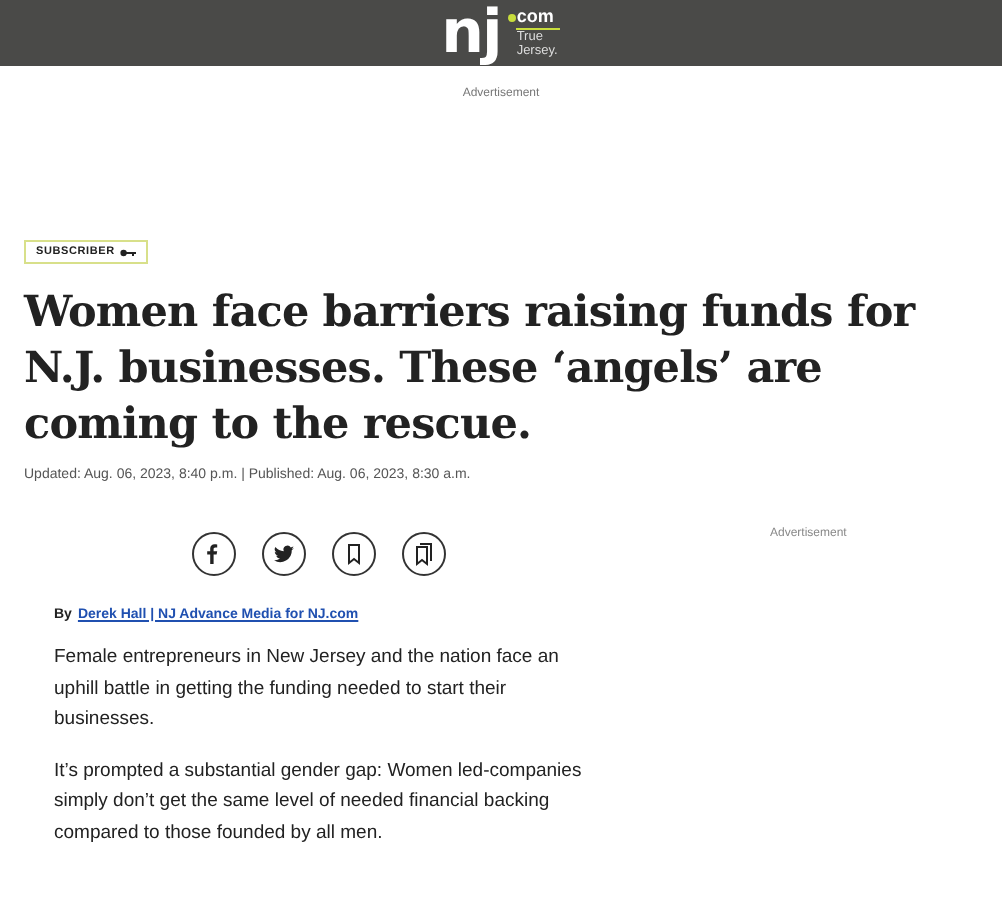 The image size is (1002, 922). What do you see at coordinates (538, 19) in the screenshot?
I see `logo-domain: com` at bounding box center [538, 19].